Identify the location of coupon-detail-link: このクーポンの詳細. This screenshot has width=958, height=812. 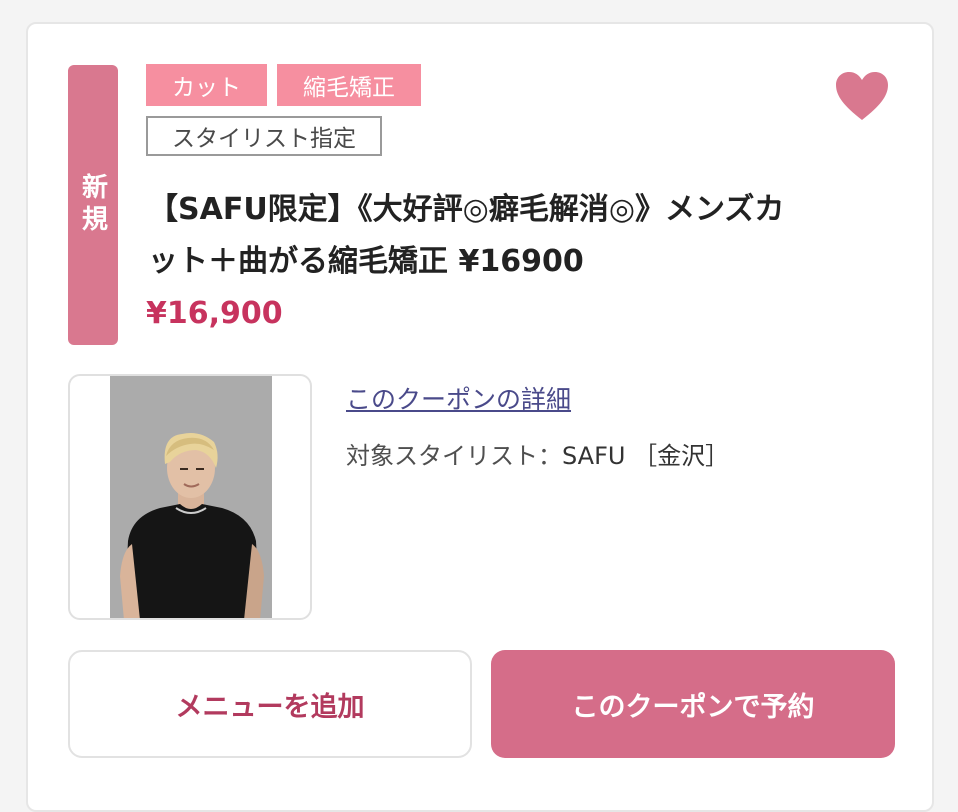
(458, 398).